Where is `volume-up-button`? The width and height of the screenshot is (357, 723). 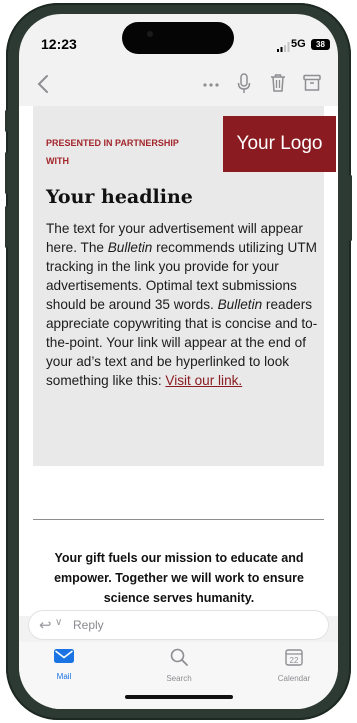
volume-up-button is located at coordinates (6, 173).